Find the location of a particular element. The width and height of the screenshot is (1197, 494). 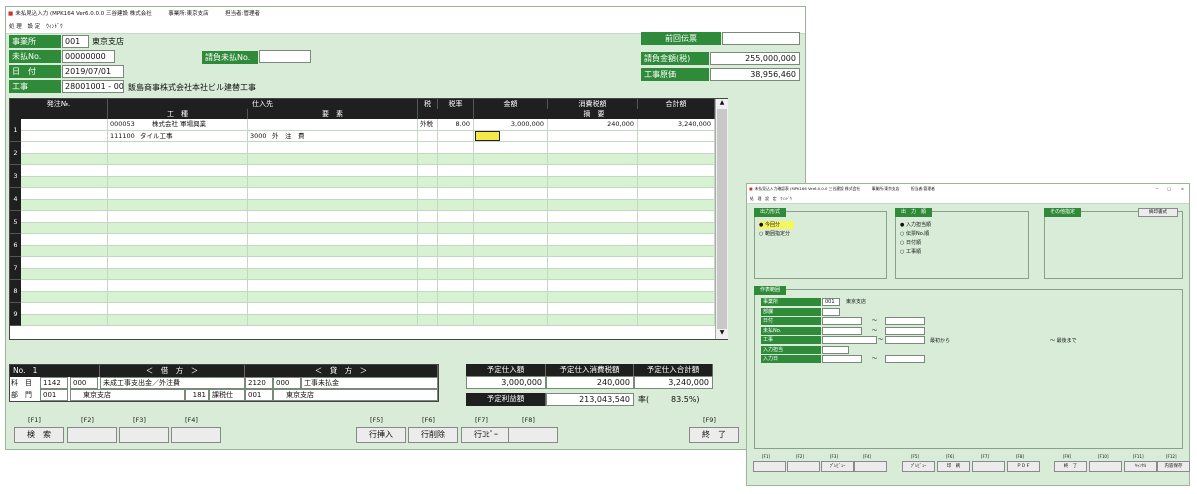

element-name: 外 注 費 is located at coordinates (330, 136).